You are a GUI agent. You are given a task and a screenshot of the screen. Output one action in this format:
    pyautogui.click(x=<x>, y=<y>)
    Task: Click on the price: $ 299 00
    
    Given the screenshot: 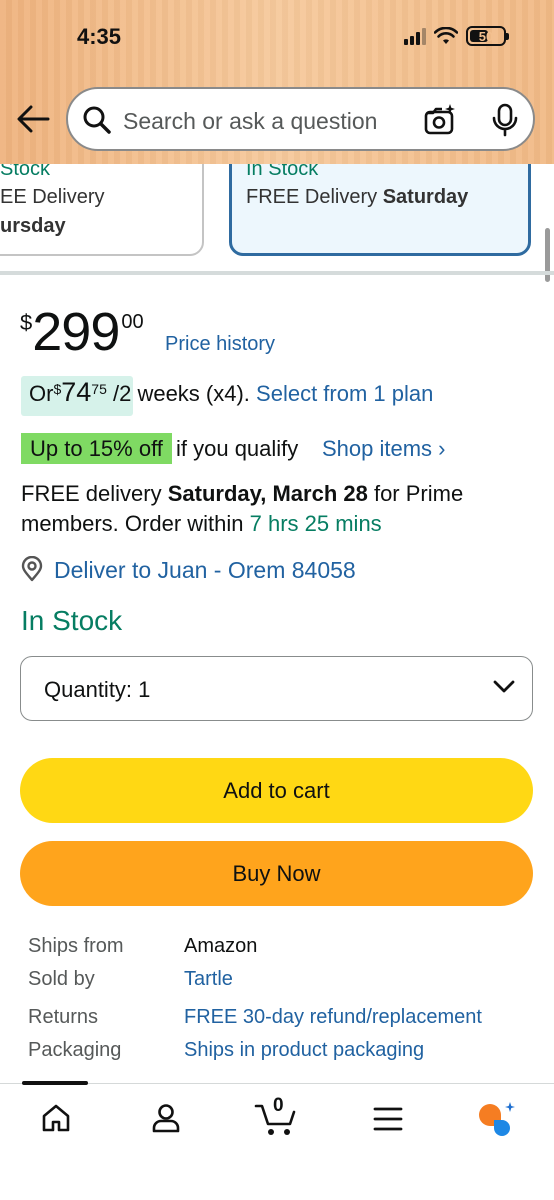 What is the action you would take?
    pyautogui.click(x=82, y=332)
    